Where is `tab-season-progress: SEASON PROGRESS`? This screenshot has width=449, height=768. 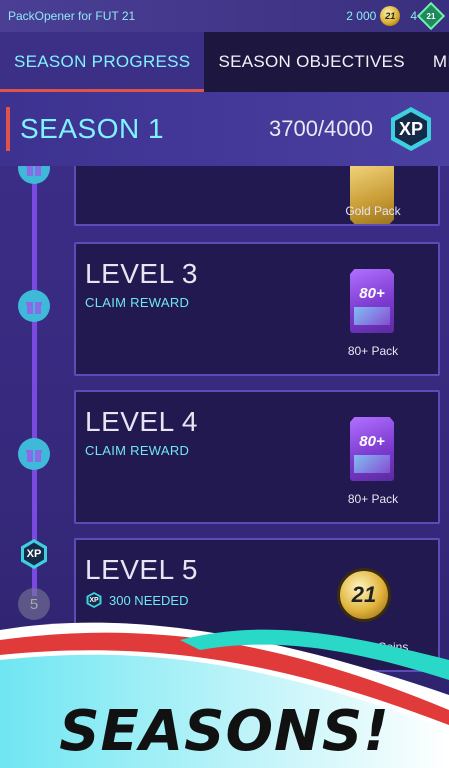 tab-season-progress: SEASON PROGRESS is located at coordinates (102, 62).